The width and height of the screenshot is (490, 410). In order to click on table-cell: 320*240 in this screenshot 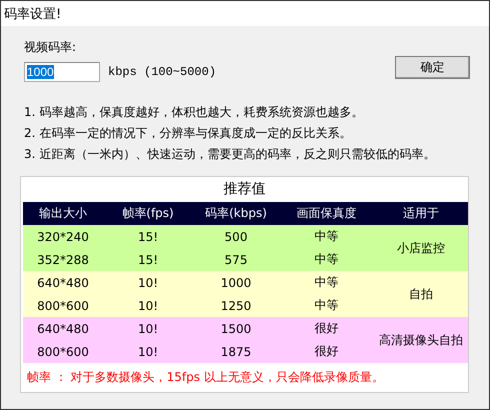, I will do `click(63, 236)`.